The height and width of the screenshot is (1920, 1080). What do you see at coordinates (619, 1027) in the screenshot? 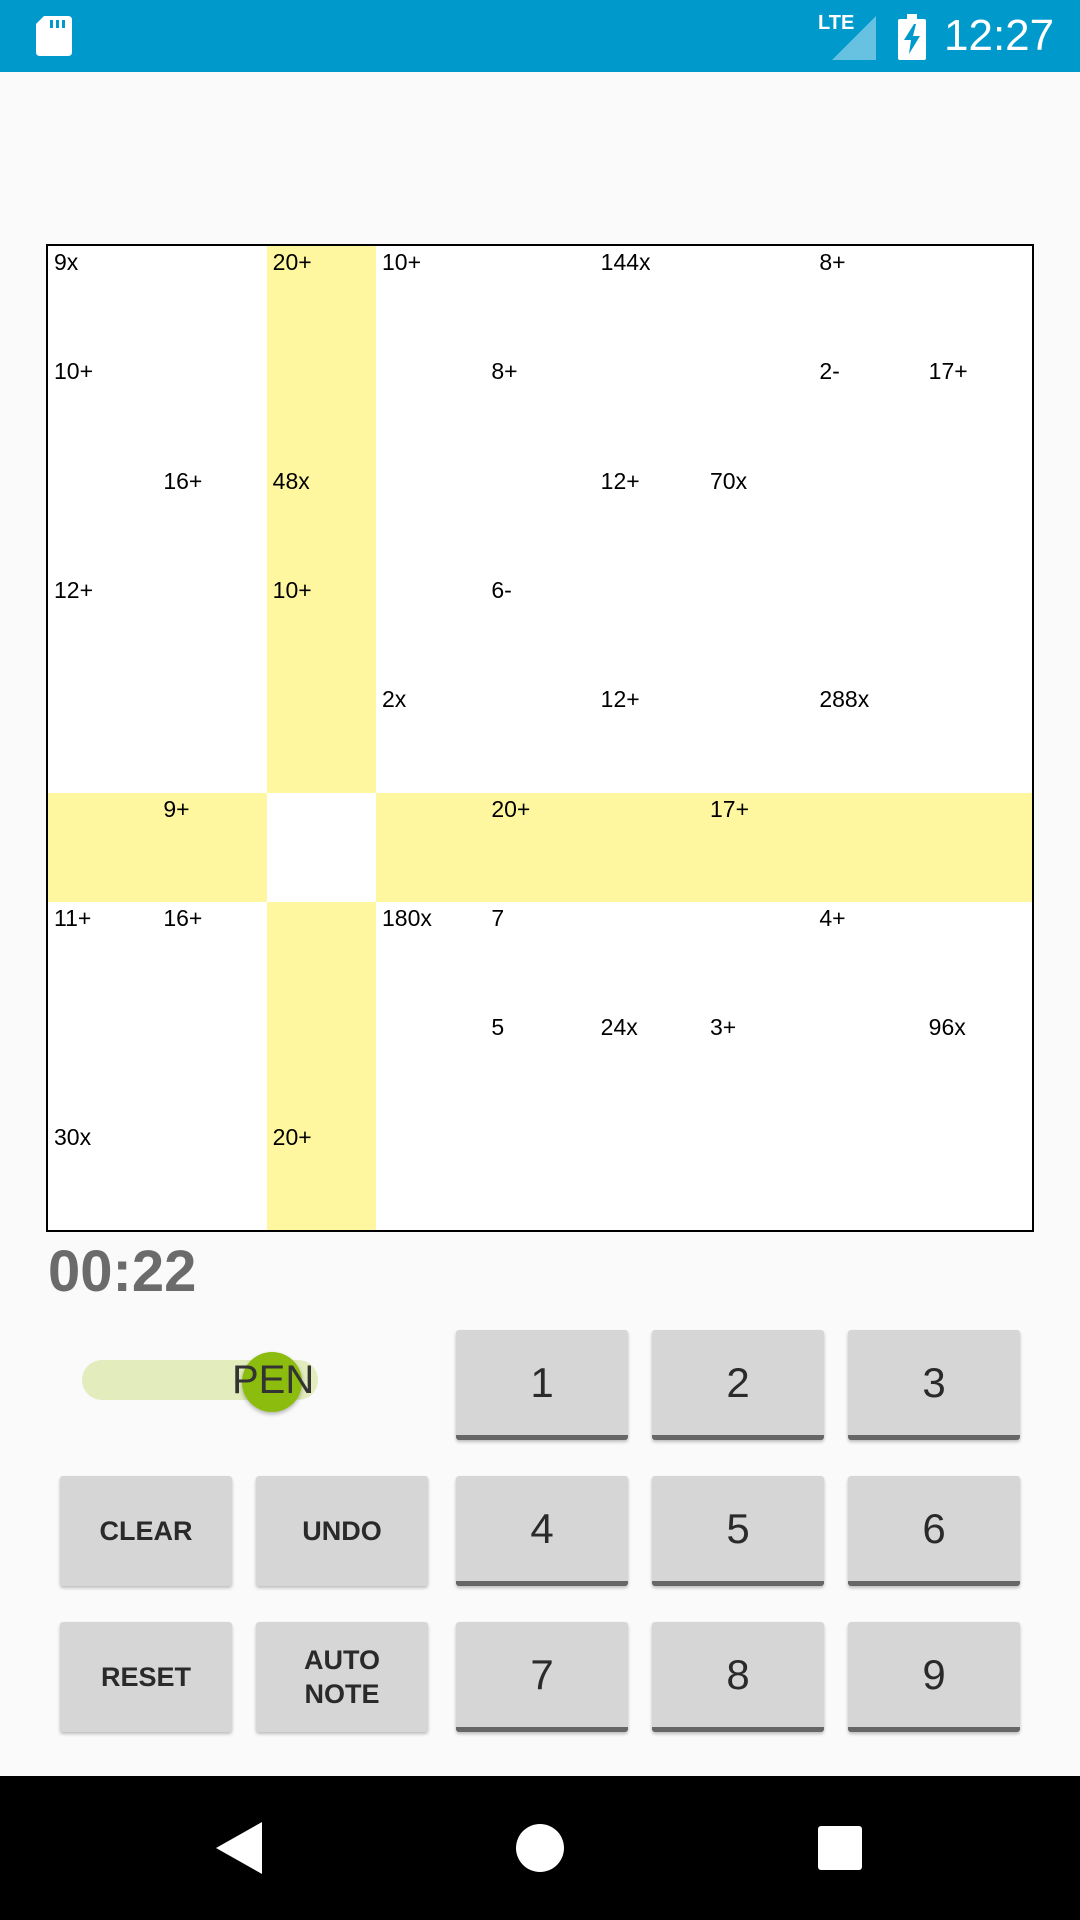
I see `cage-clue: 24x` at bounding box center [619, 1027].